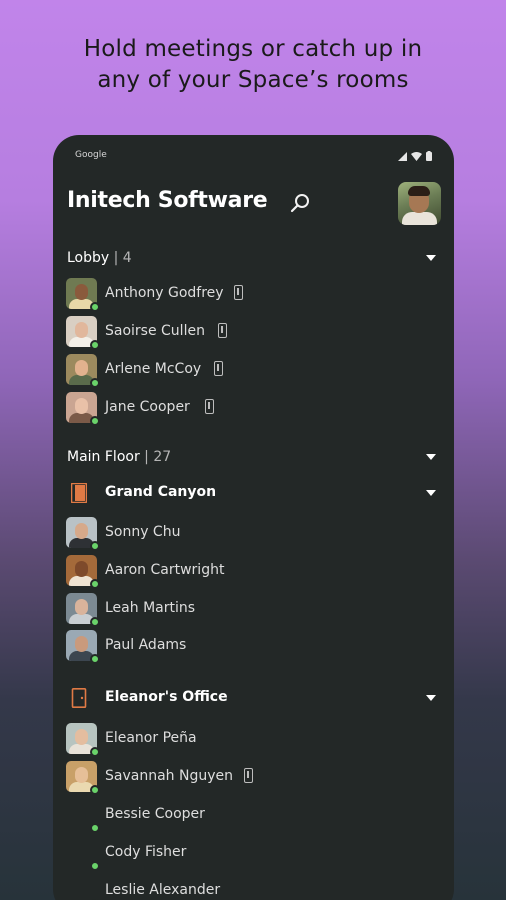  I want to click on list-item: Leslie Alexander, so click(216, 887).